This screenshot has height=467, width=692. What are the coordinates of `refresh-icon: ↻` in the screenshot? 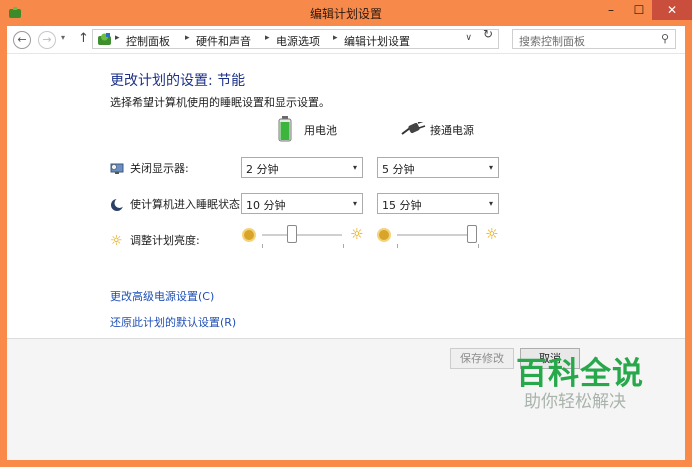 It's located at (488, 34).